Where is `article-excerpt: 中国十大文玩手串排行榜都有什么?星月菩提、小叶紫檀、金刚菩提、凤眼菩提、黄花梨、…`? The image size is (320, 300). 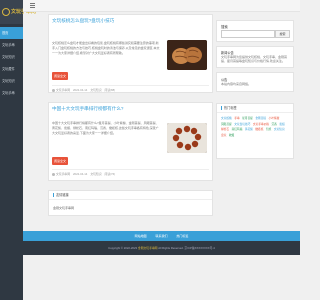 article-excerpt: 中国十大文玩手串排行榜都有什么?星月菩提、小叶紫檀、金刚菩提、凤眼菩提、黄花梨、… is located at coordinates (105, 128).